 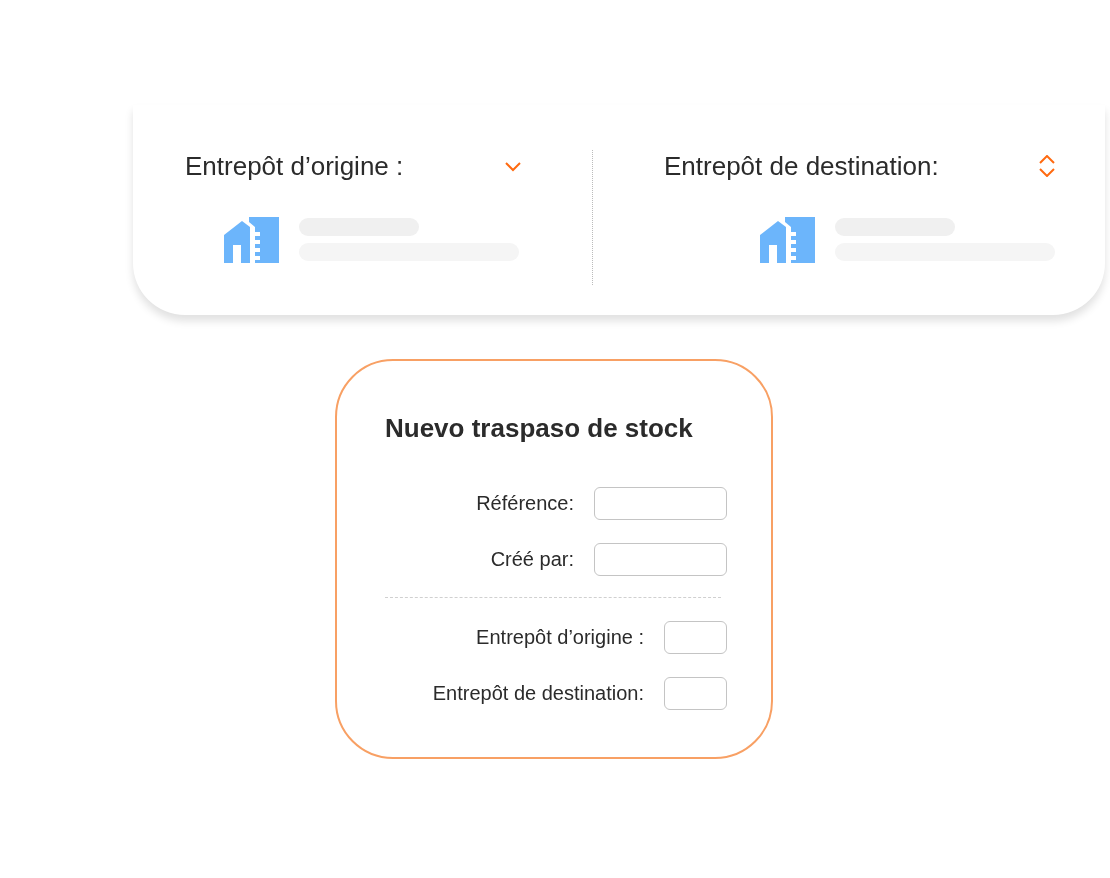 I want to click on form-title: Nuevo traspaso de stock, so click(x=539, y=428).